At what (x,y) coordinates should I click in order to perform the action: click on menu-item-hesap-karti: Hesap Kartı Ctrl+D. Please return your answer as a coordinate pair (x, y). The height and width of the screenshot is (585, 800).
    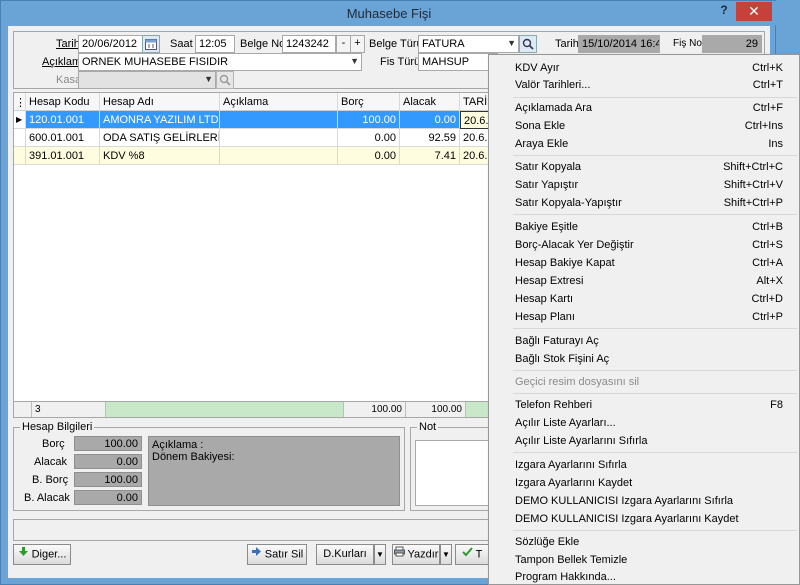
    Looking at the image, I should click on (644, 298).